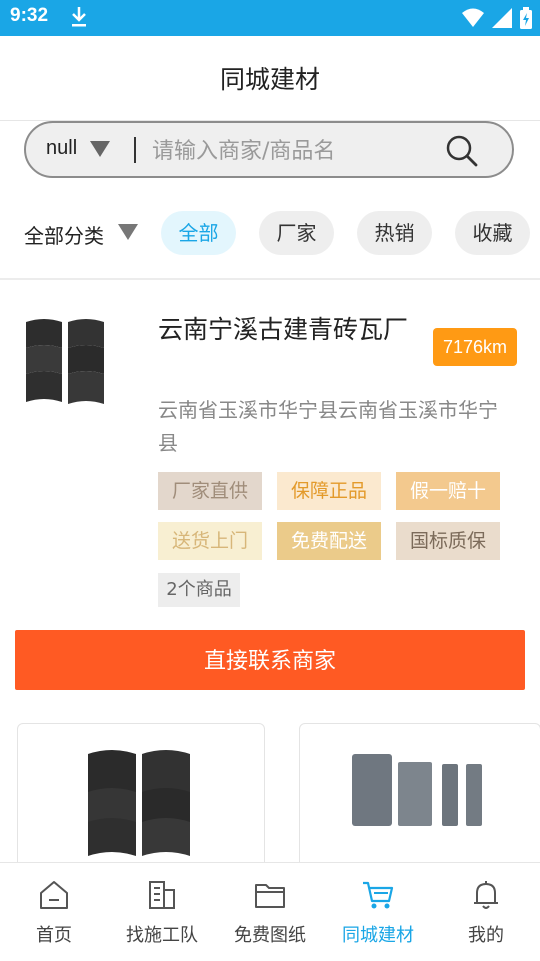 Image resolution: width=540 pixels, height=961 pixels. What do you see at coordinates (162, 912) in the screenshot?
I see `nav-find-team: 找施工队` at bounding box center [162, 912].